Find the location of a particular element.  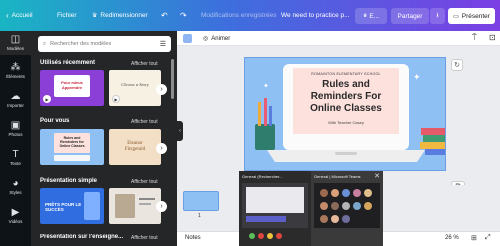

editor-toolbar: ◎ Animer ⍑ ⊡ is located at coordinates (338, 38).